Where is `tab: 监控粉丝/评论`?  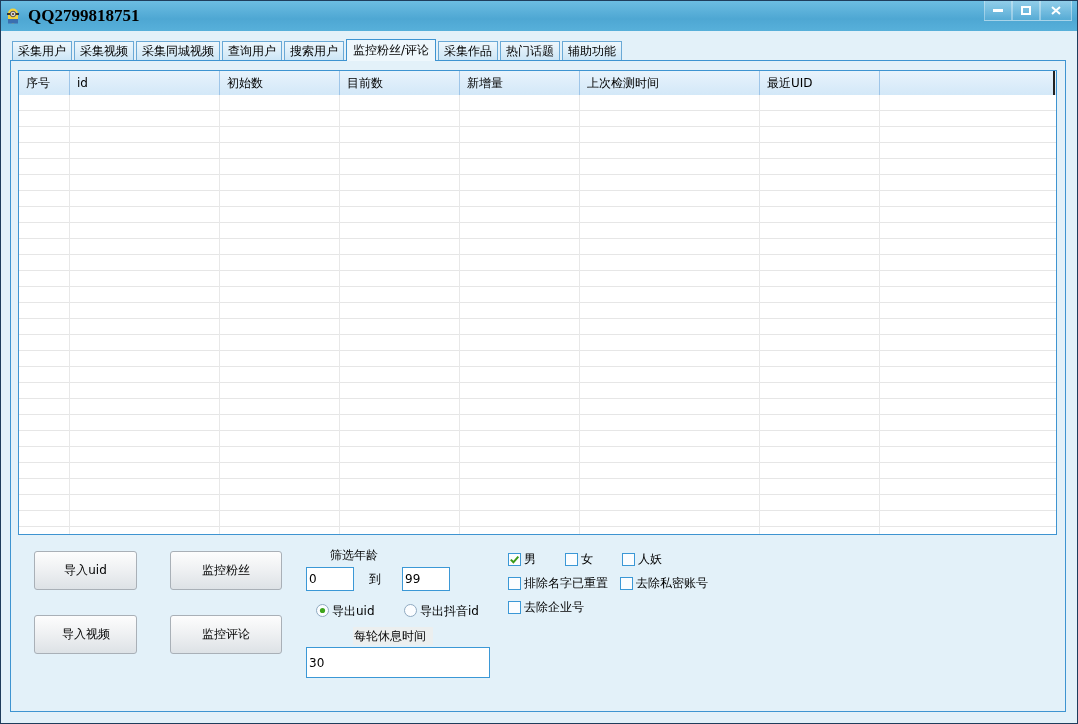
tab: 监控粉丝/评论 is located at coordinates (391, 50).